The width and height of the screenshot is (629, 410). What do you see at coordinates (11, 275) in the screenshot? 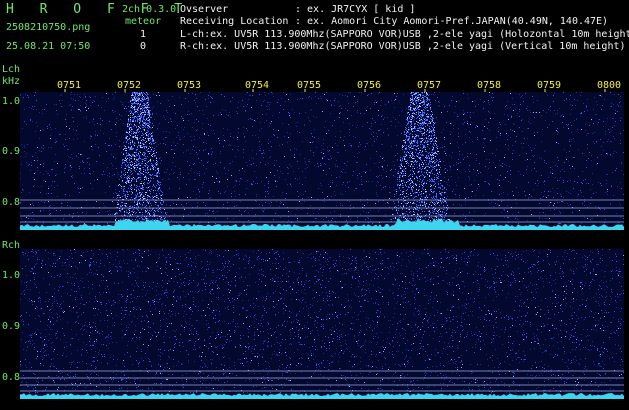
I see `rch-tick-1-0: 1.0` at bounding box center [11, 275].